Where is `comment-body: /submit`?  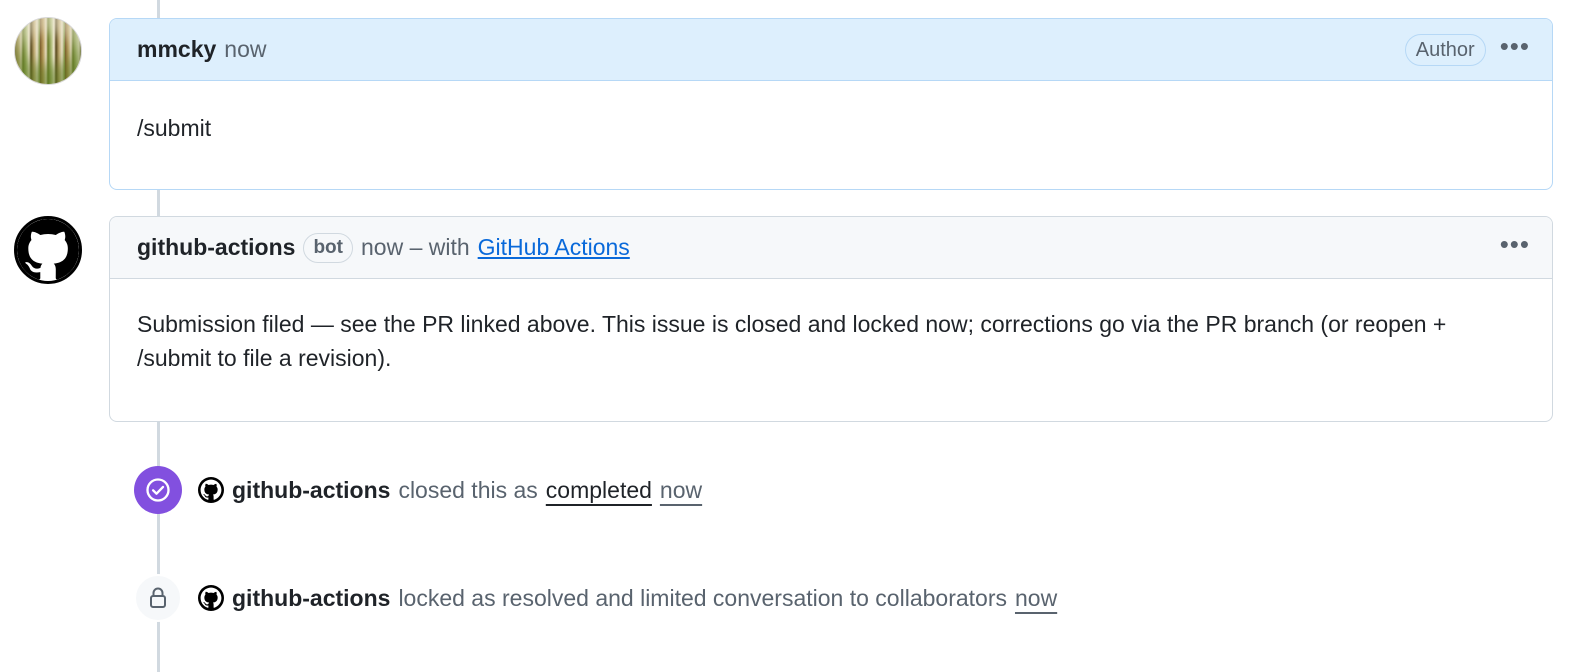 comment-body: /submit is located at coordinates (174, 128).